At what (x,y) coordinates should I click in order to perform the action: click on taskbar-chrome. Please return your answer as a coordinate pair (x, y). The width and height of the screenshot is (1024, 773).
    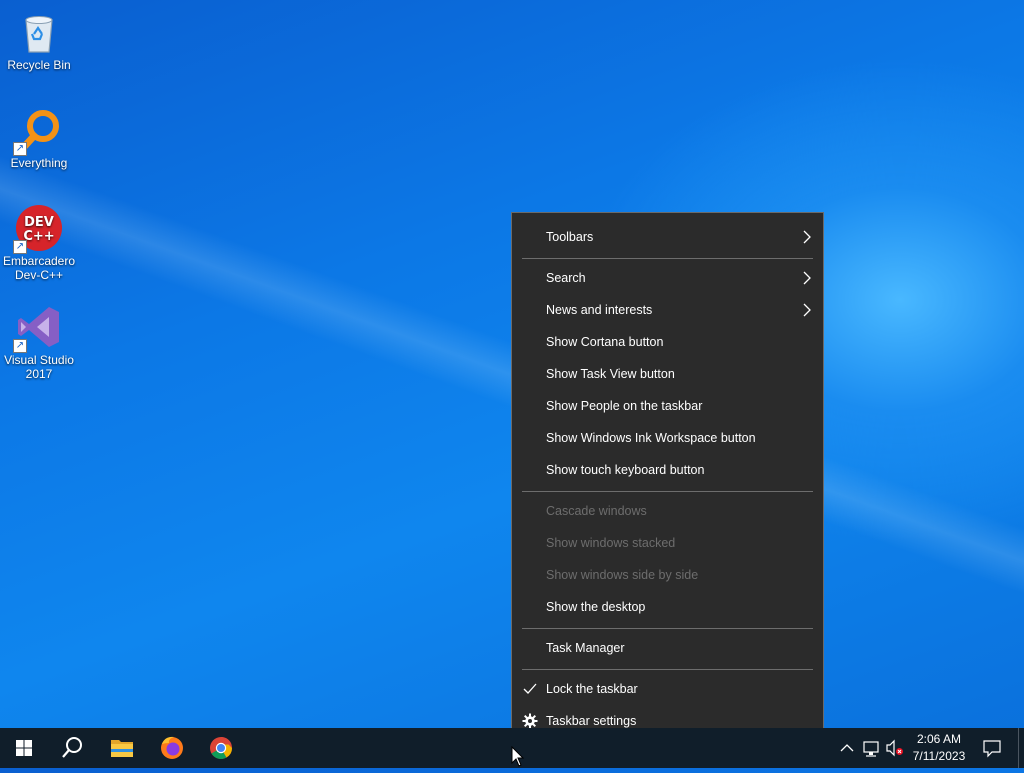
    Looking at the image, I should click on (221, 748).